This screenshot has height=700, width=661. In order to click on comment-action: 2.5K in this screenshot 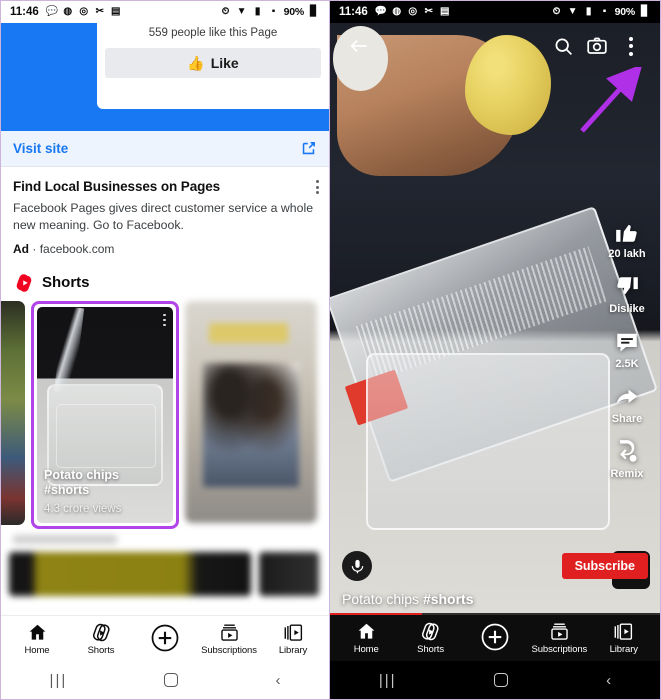, I will do `click(627, 349)`.